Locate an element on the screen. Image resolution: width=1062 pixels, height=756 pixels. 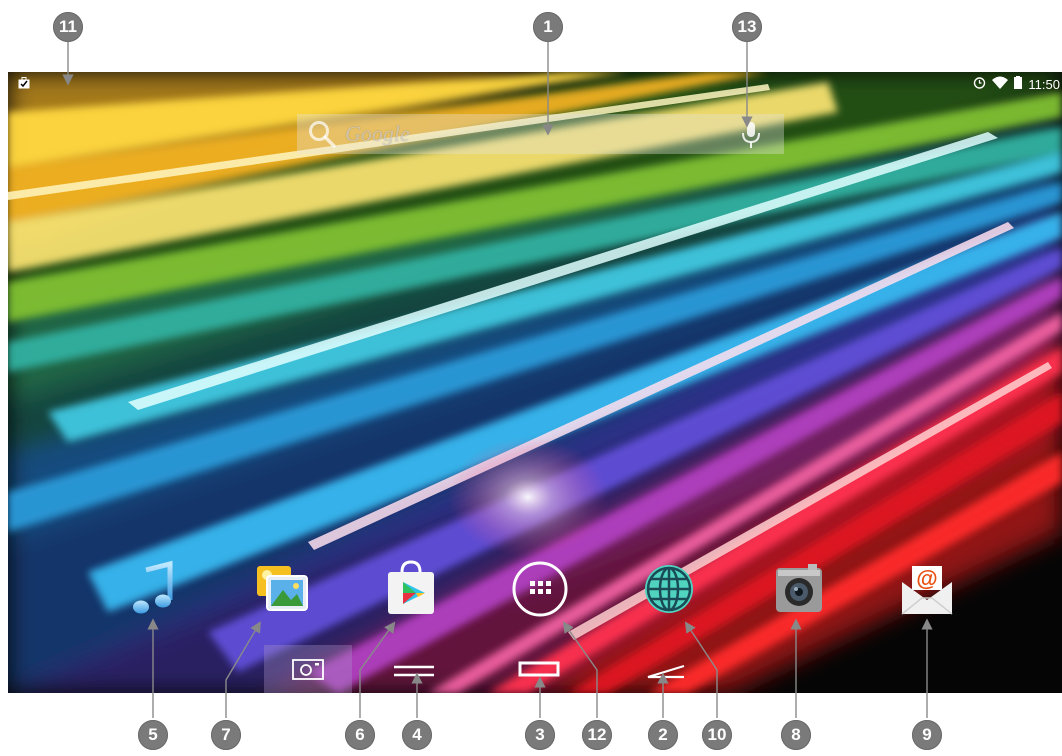
callout-8: 8 is located at coordinates (796, 735).